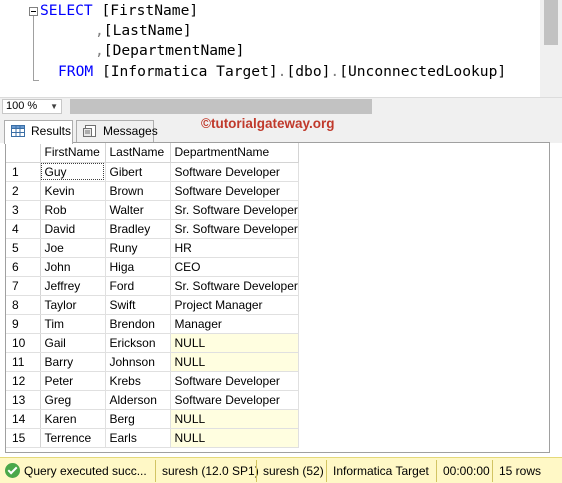 The image size is (562, 483). I want to click on cell-lastname: Brown, so click(138, 191).